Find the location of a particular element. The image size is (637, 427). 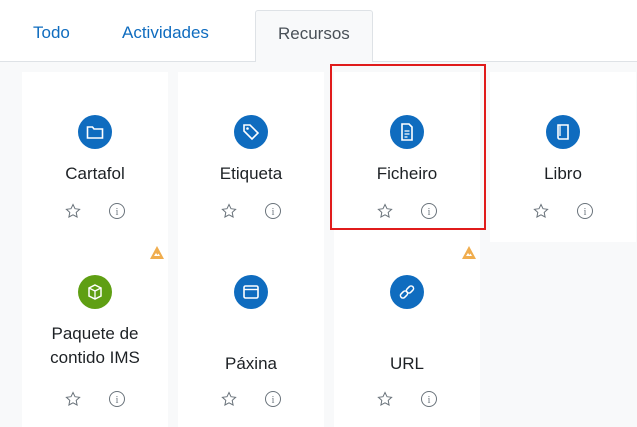

resource-card-label: Etiqueta i is located at coordinates (251, 157).